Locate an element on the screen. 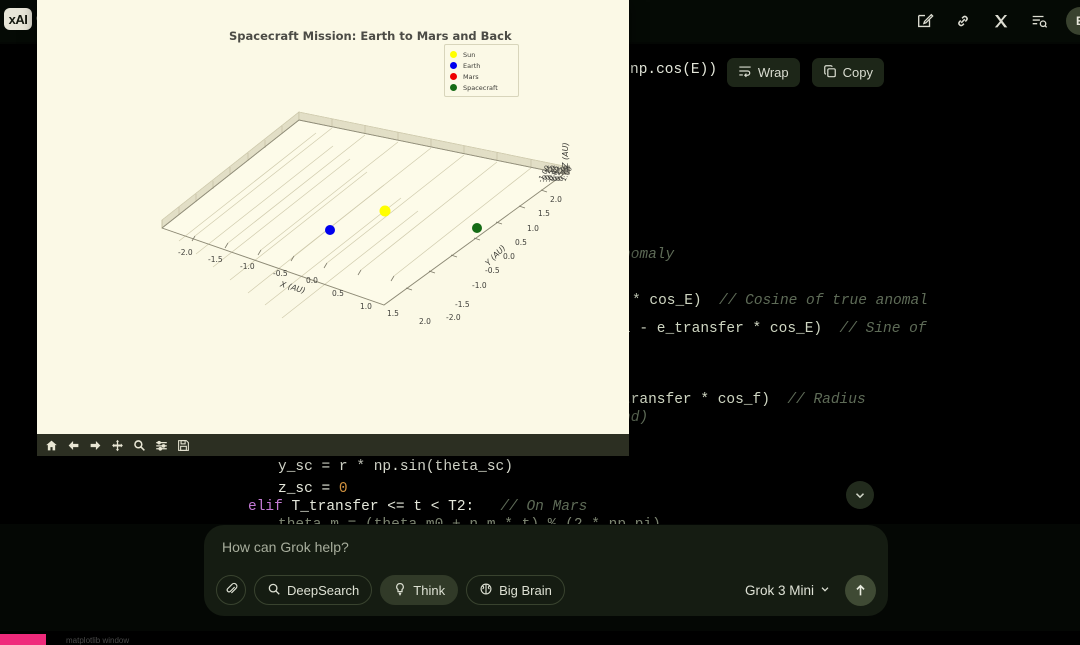  x-tick-label: -0.5 is located at coordinates (280, 273).